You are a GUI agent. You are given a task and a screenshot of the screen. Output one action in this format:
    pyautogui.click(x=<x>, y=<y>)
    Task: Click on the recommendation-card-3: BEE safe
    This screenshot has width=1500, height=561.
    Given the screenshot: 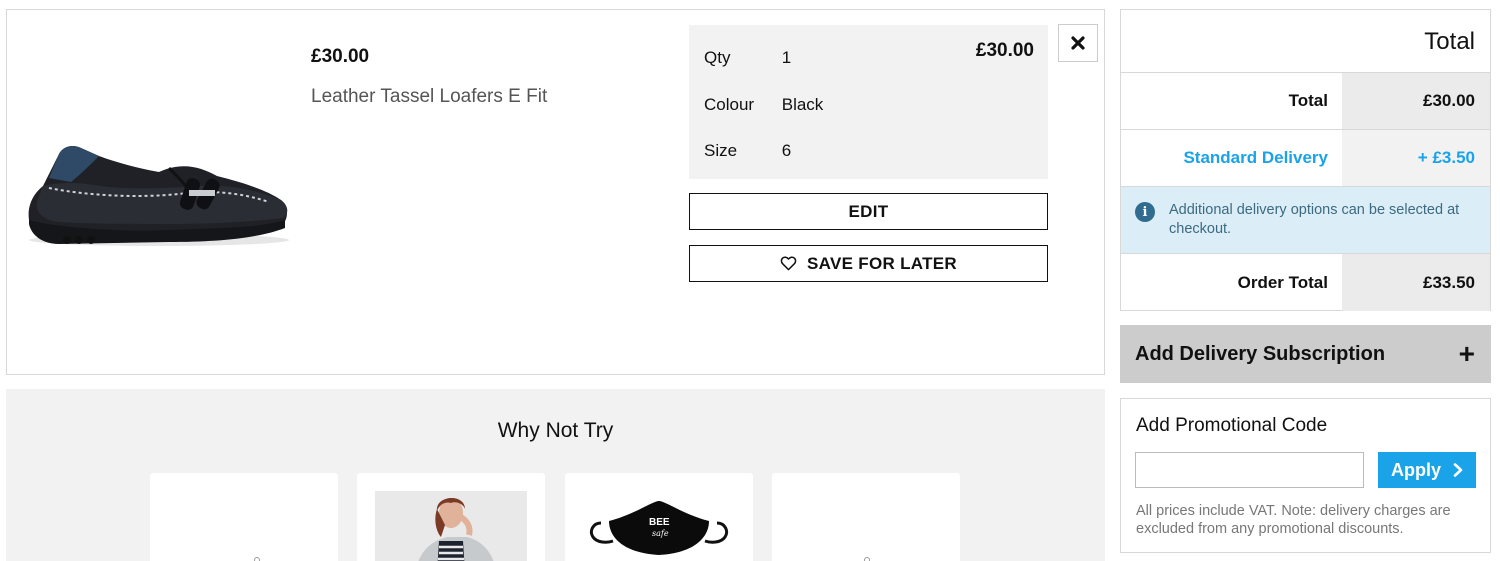 What is the action you would take?
    pyautogui.click(x=659, y=517)
    